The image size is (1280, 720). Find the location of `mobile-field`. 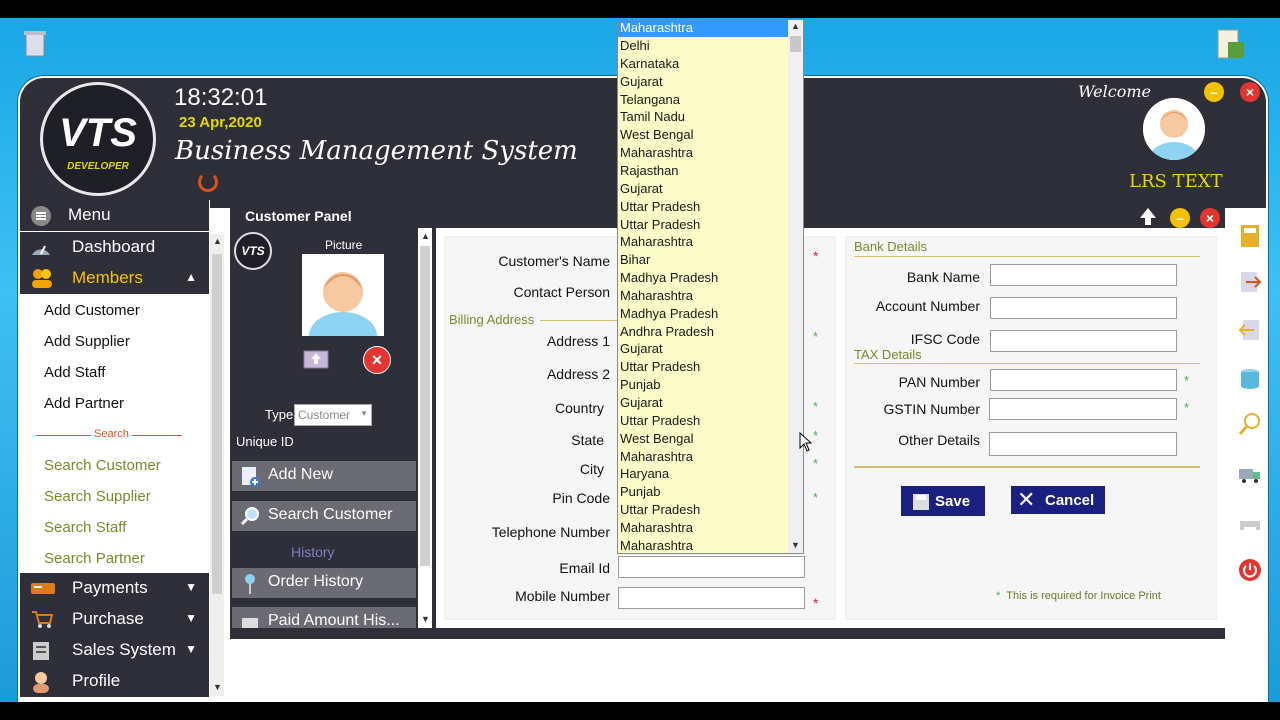

mobile-field is located at coordinates (711, 598).